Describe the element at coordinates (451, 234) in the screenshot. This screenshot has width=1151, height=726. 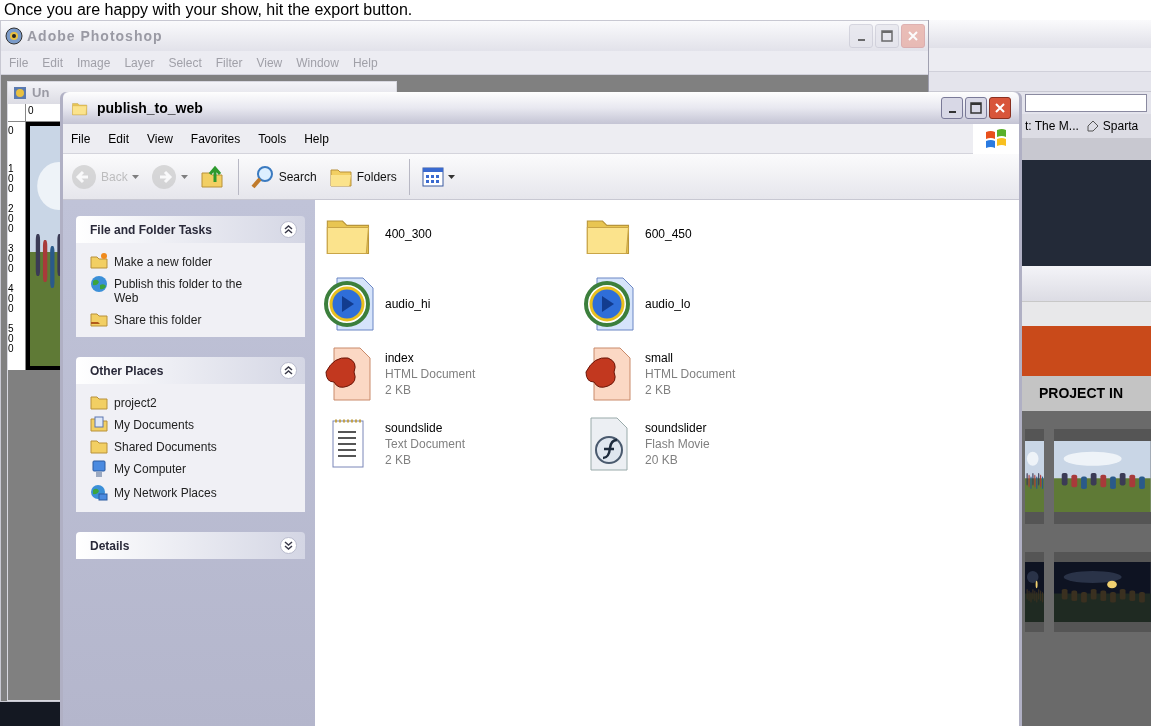
I see `folder-entry: 400_300` at that location.